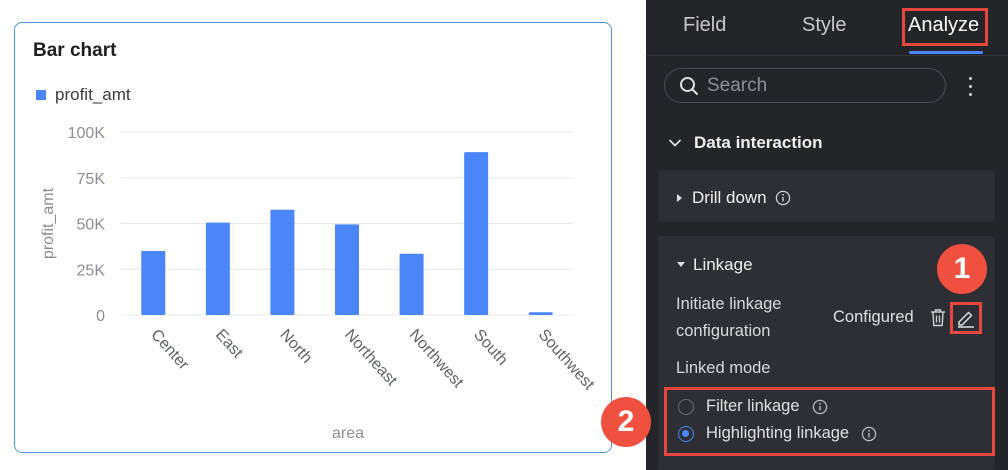 The width and height of the screenshot is (1008, 470). Describe the element at coordinates (962, 269) in the screenshot. I see `callout-badge-1: 1` at that location.